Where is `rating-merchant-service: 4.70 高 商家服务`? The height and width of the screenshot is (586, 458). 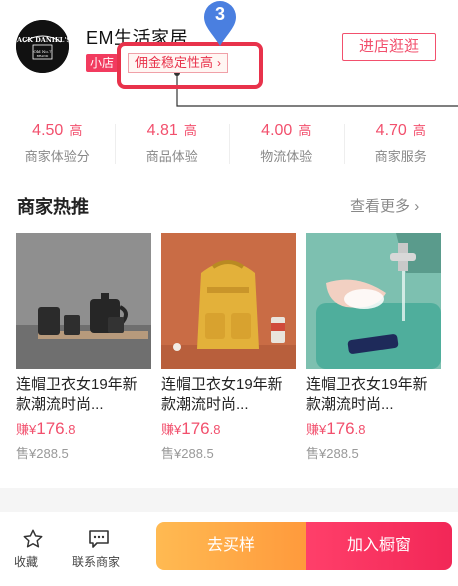 rating-merchant-service: 4.70 高 商家服务 is located at coordinates (400, 145).